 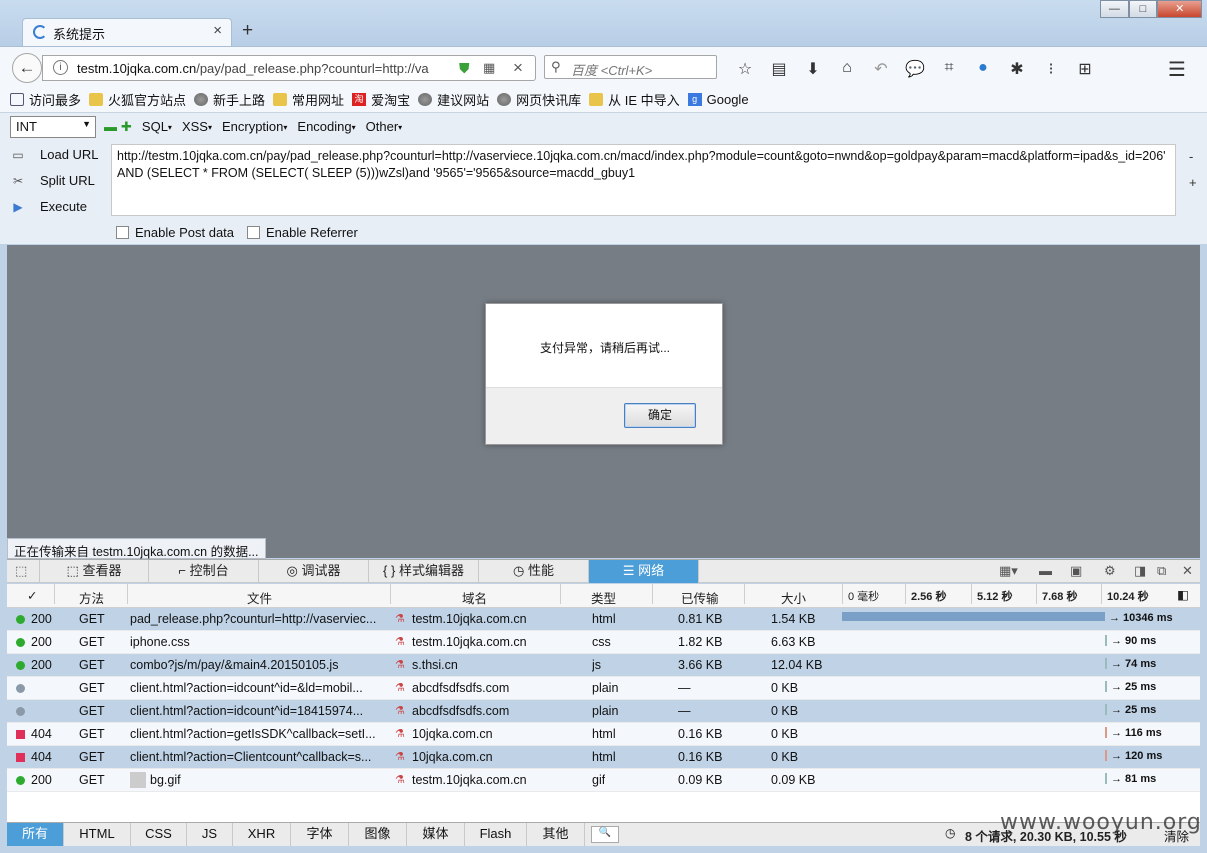 I want to click on method-header: 方法, so click(x=91, y=597).